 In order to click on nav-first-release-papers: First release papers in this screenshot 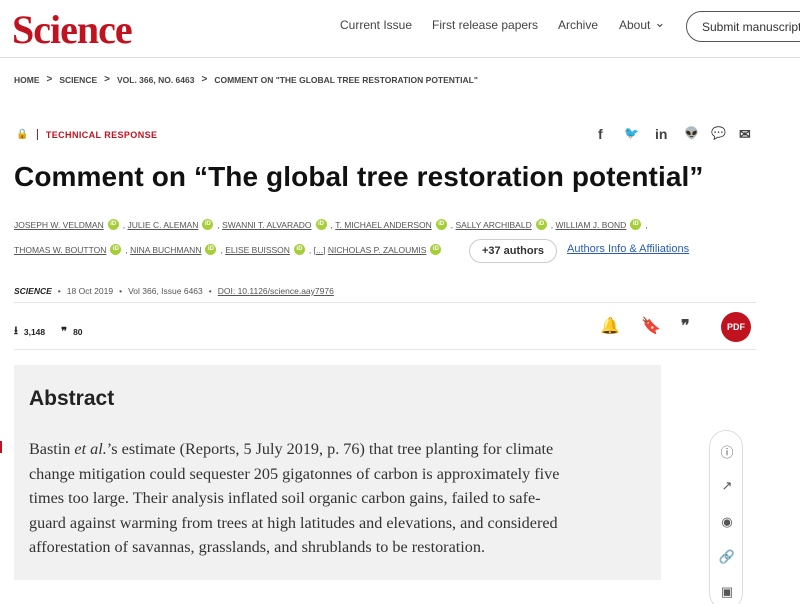, I will do `click(485, 25)`.